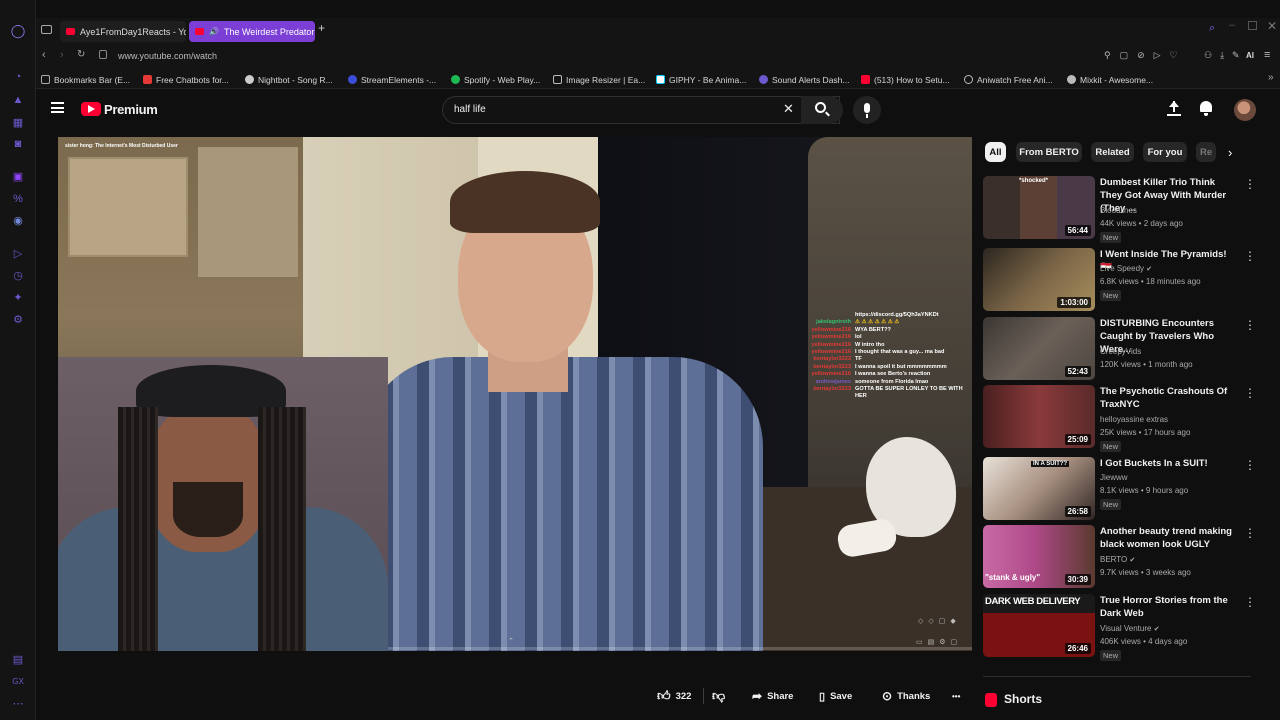 The width and height of the screenshot is (1280, 720). I want to click on video-thumbnail: *shocked* 56:44, so click(1039, 207).